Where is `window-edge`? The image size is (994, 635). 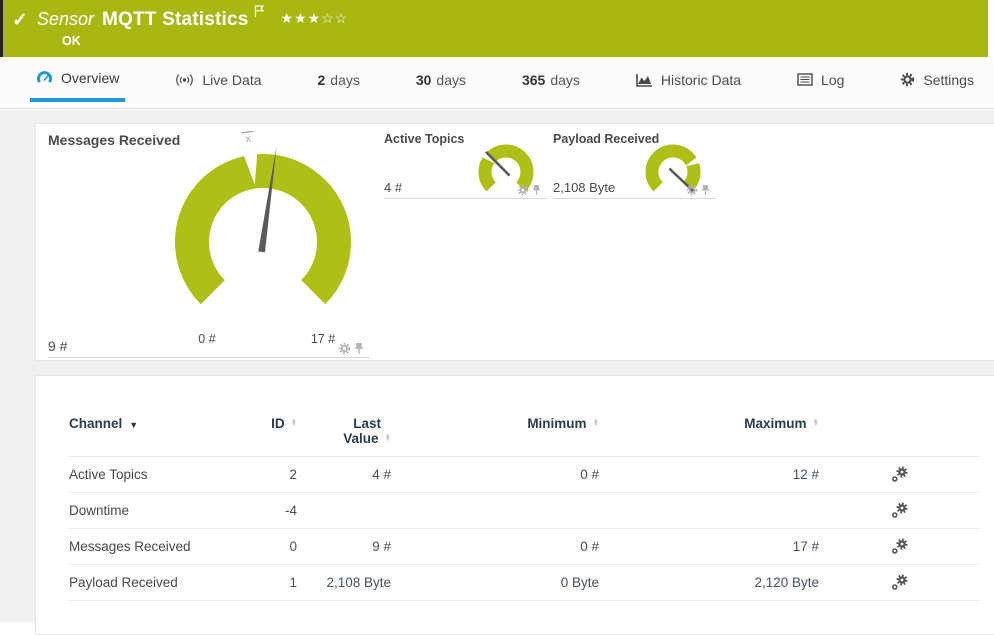
window-edge is located at coordinates (1, 28).